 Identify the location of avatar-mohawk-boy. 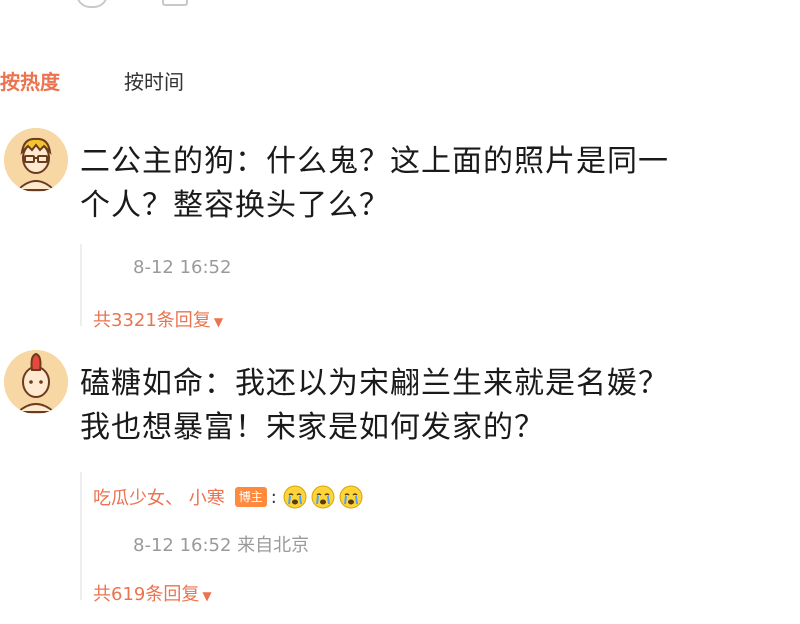
(36, 382).